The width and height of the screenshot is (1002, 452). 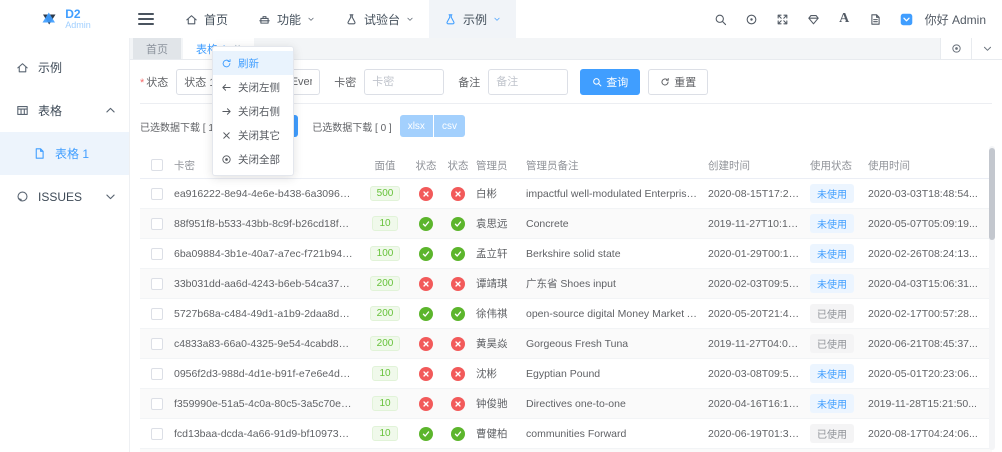 I want to click on context-menu-item-close-right: 关闭右侧, so click(x=253, y=111).